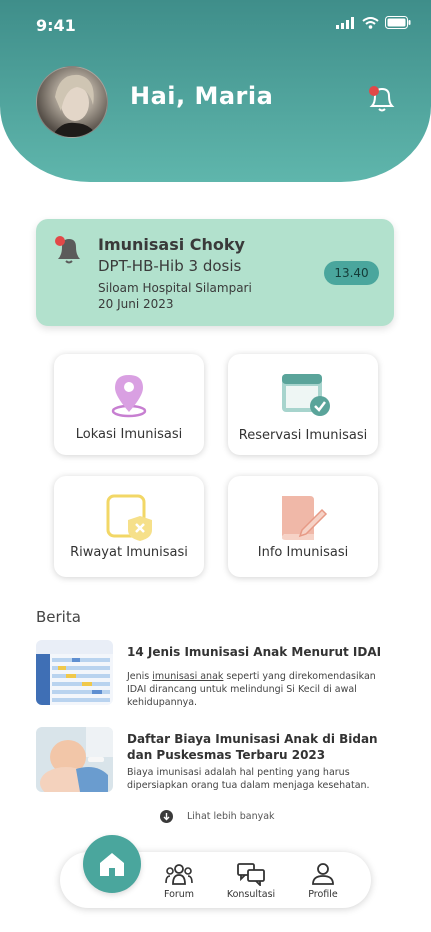 Image resolution: width=431 pixels, height=932 pixels. I want to click on card-label: Riwayat Imunisasi, so click(129, 552).